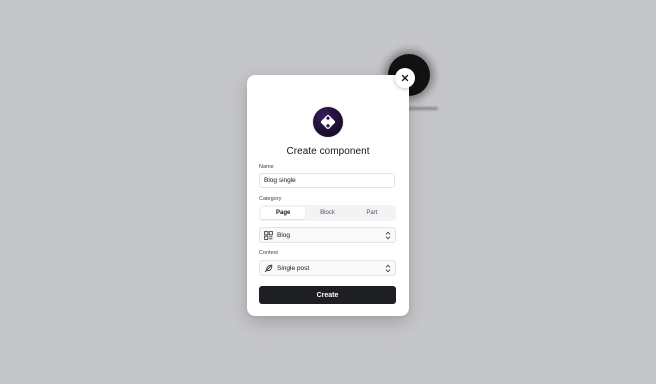 The height and width of the screenshot is (384, 656). What do you see at coordinates (327, 180) in the screenshot?
I see `name-input: Blog single` at bounding box center [327, 180].